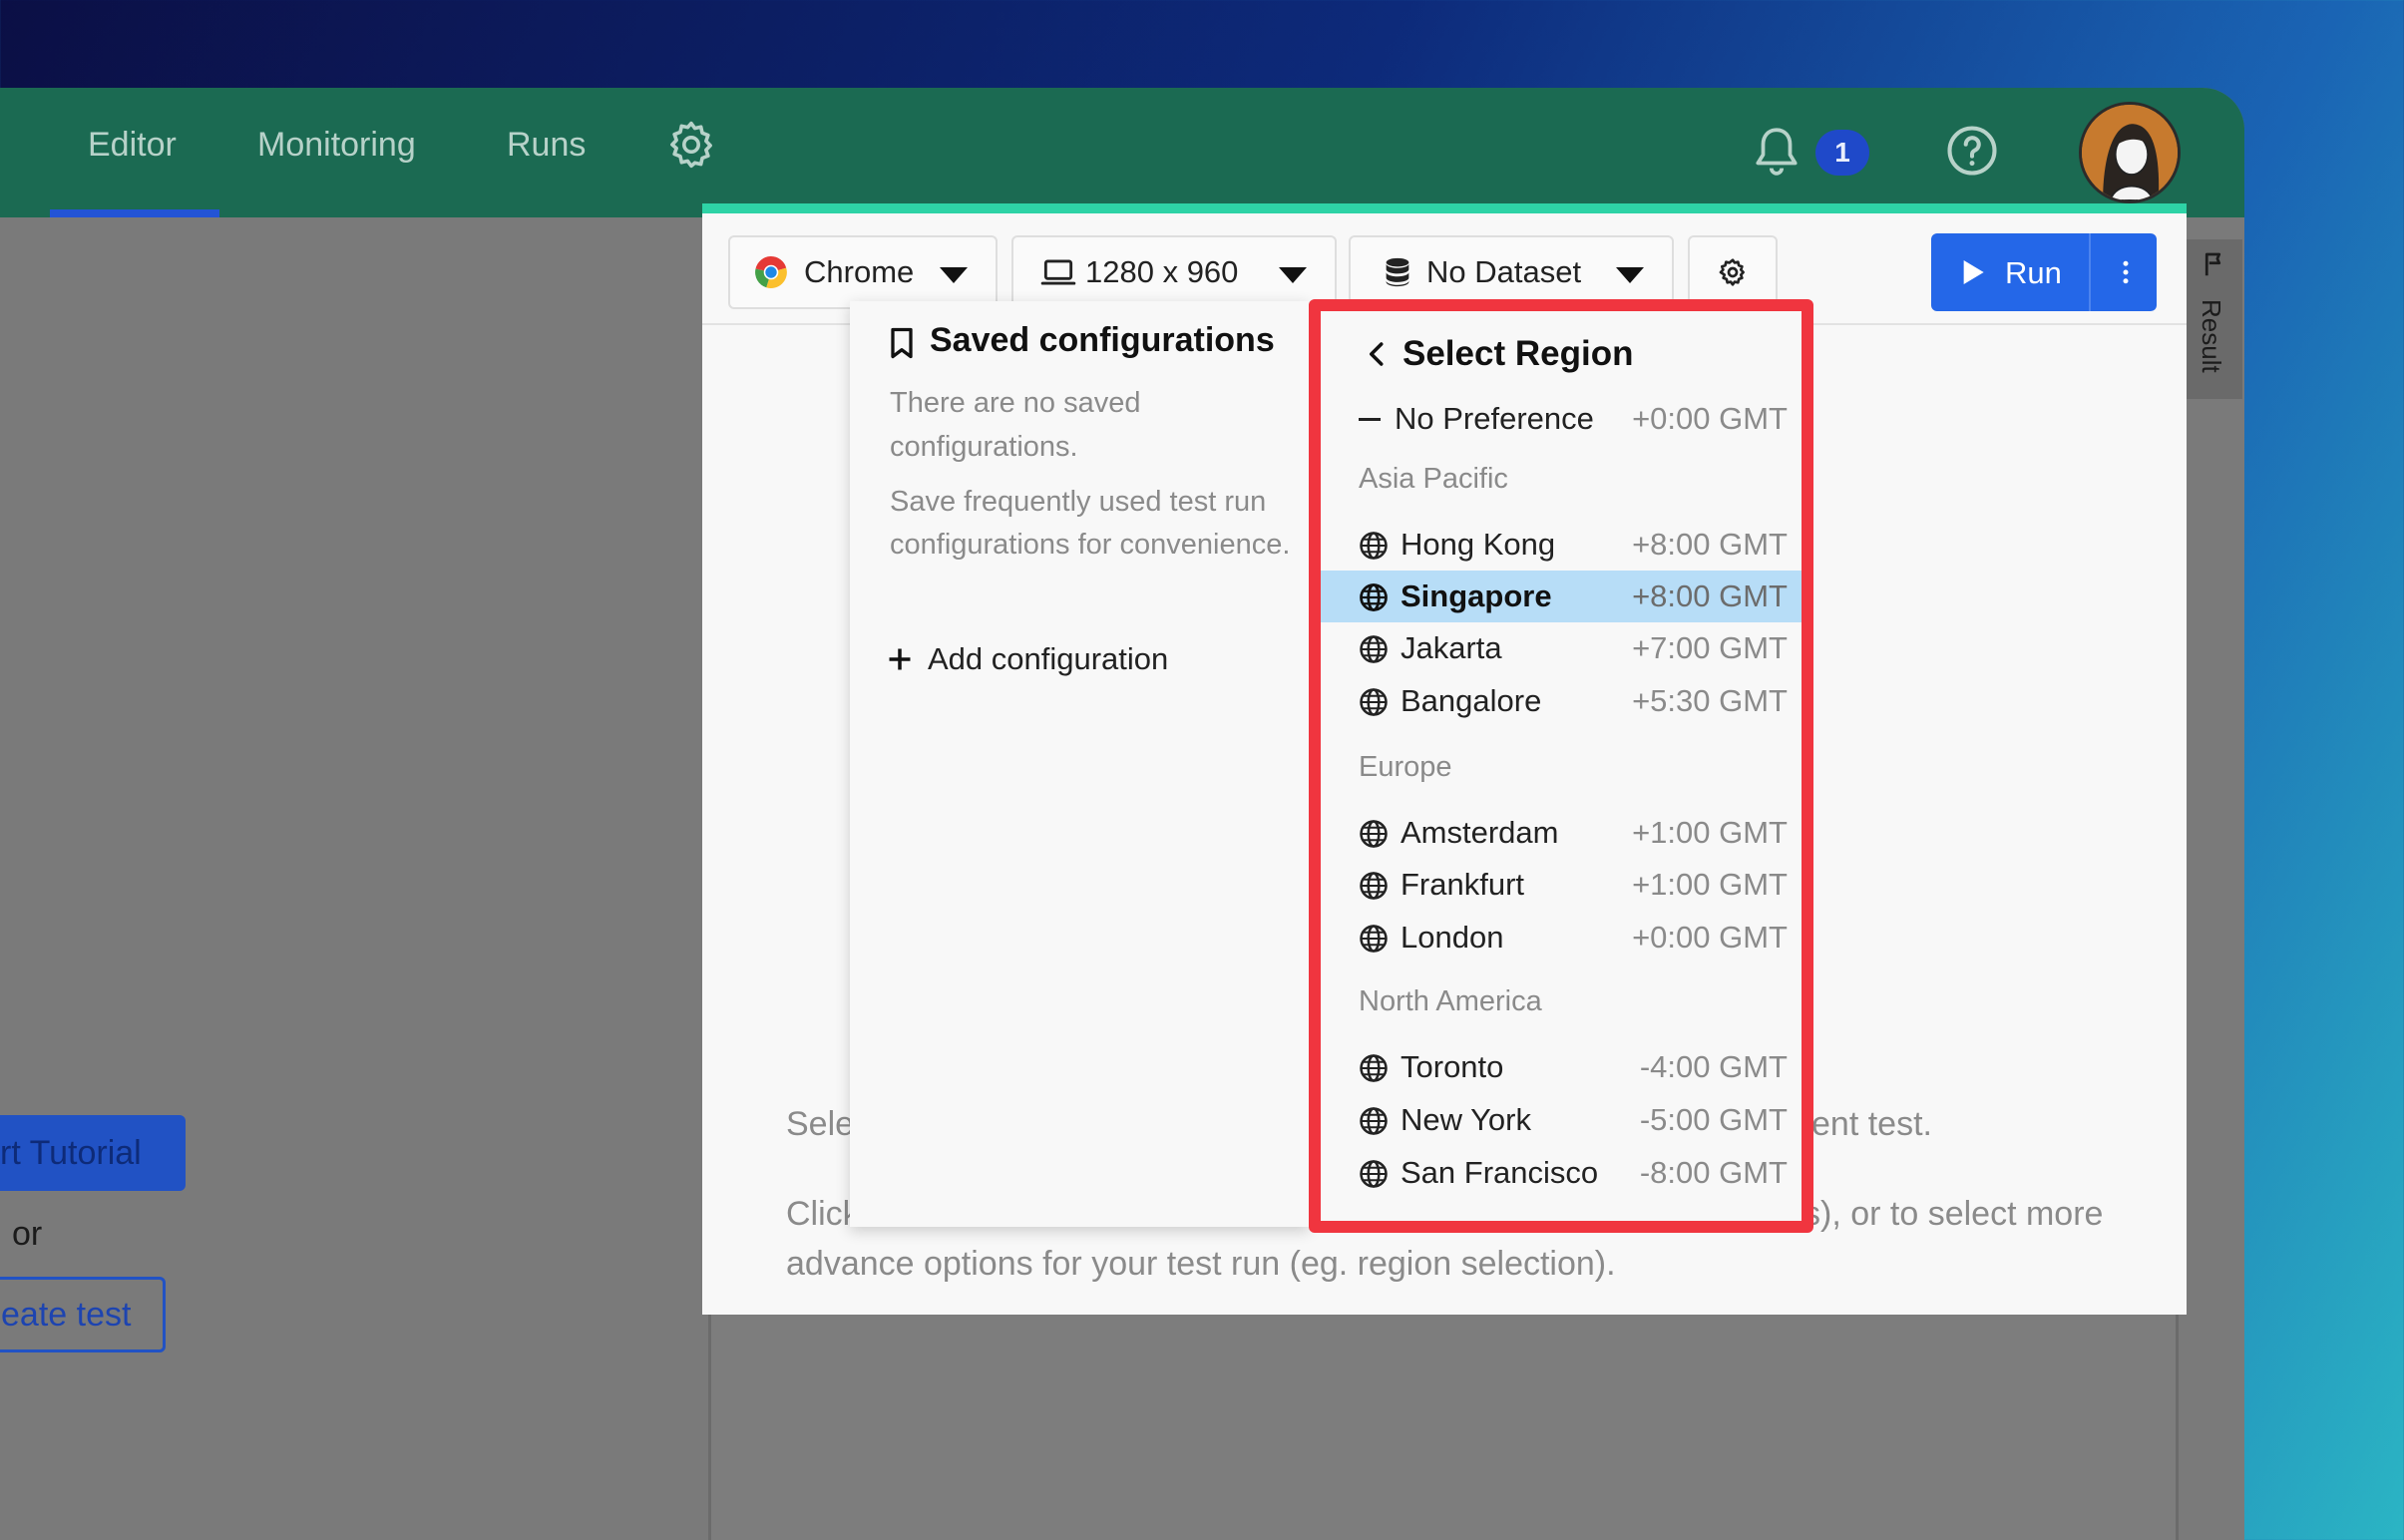 The height and width of the screenshot is (1540, 2404). I want to click on top-navigation: Editor Monitoring Runs 1, so click(1122, 152).